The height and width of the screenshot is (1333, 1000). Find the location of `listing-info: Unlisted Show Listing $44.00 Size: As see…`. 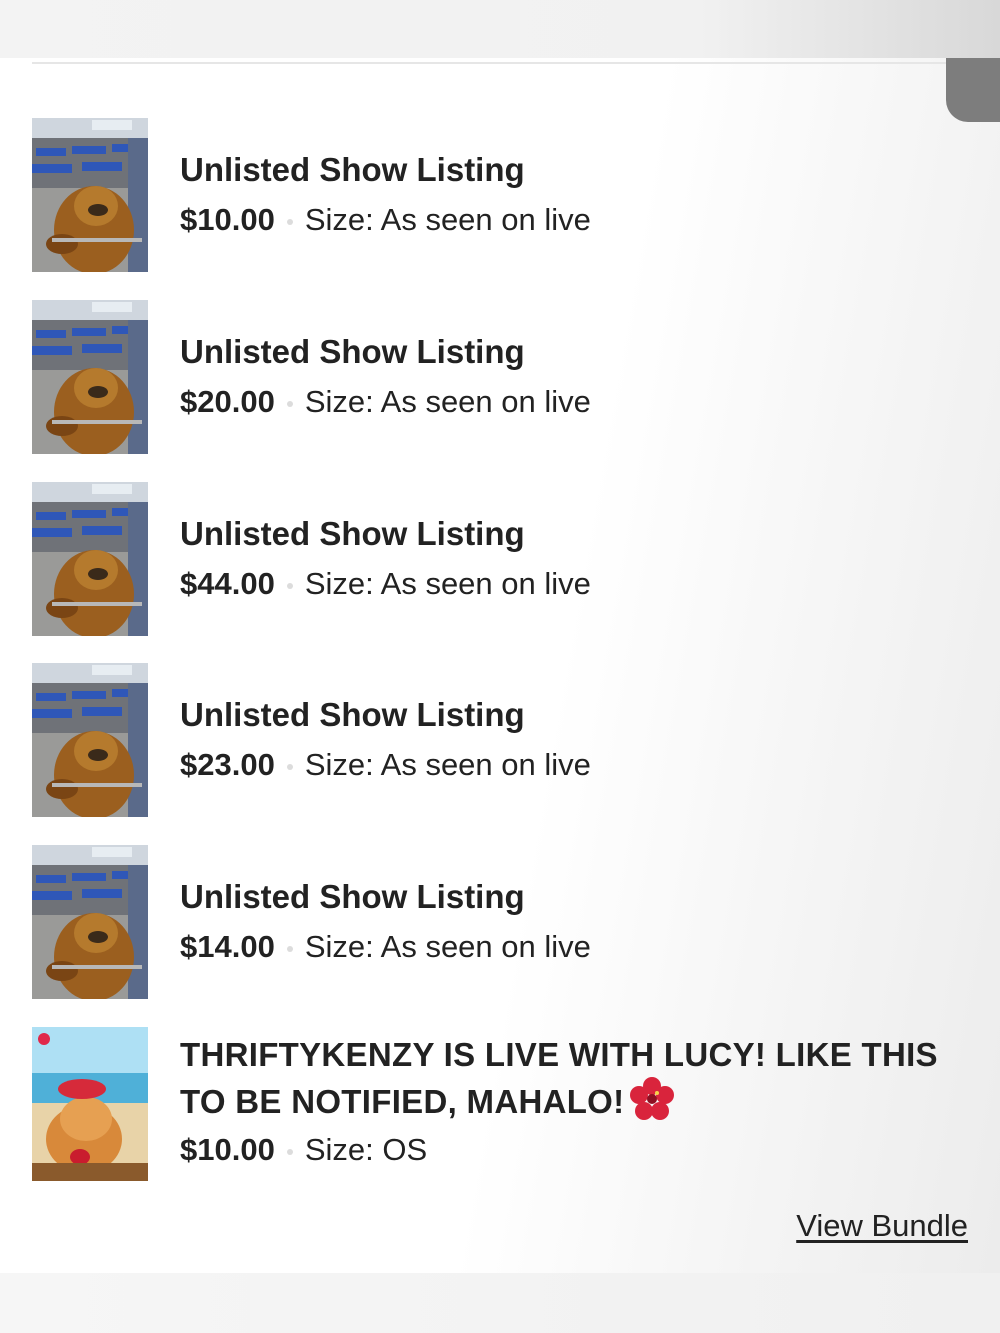

listing-info: Unlisted Show Listing $44.00 Size: As see… is located at coordinates (560, 558).